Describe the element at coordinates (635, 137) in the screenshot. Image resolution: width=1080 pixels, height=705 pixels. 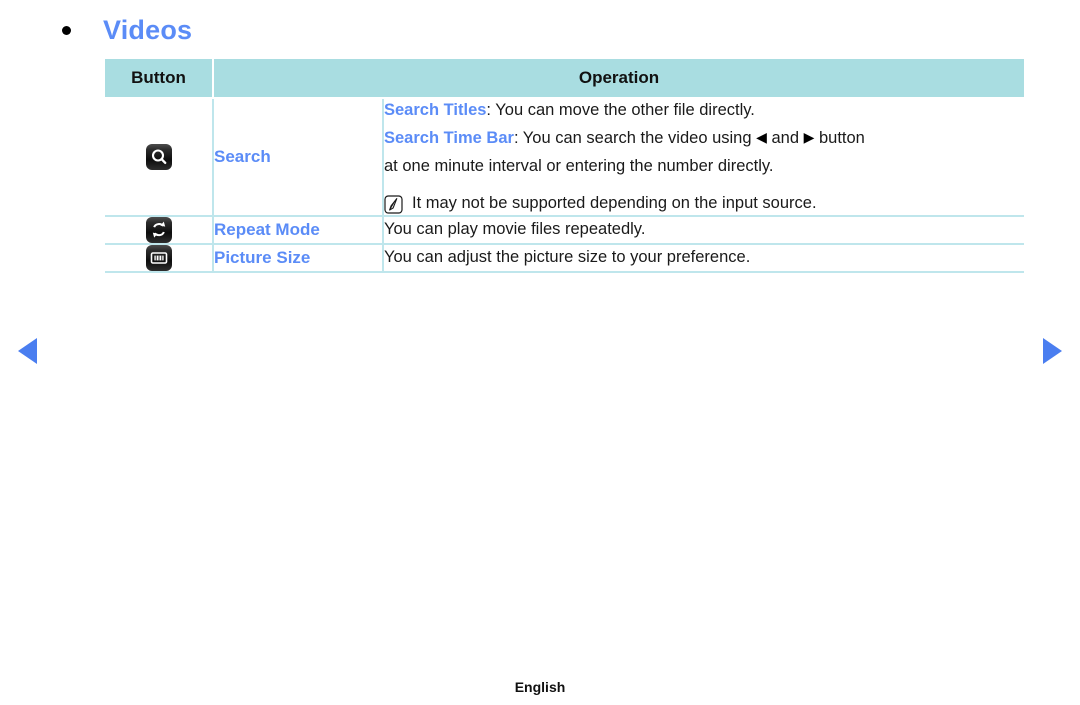
I see `operation-rest: : You can search the video using` at that location.